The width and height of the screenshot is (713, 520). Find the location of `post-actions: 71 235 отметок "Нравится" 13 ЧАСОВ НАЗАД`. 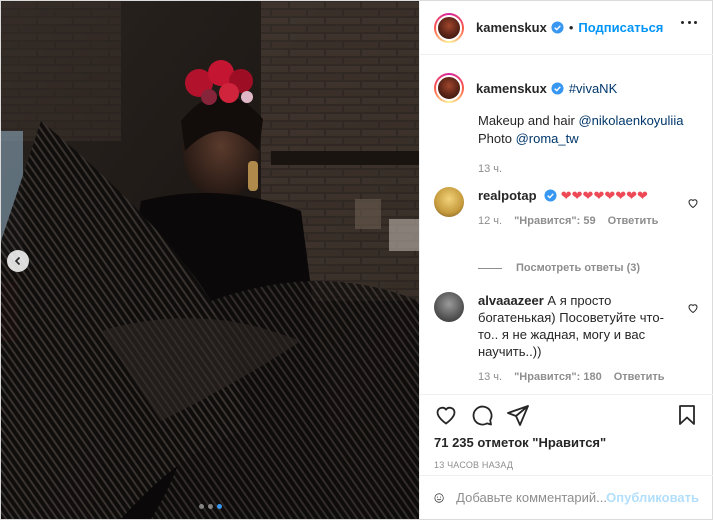

post-actions: 71 235 отметок "Нравится" 13 ЧАСОВ НАЗАД is located at coordinates (566, 432).